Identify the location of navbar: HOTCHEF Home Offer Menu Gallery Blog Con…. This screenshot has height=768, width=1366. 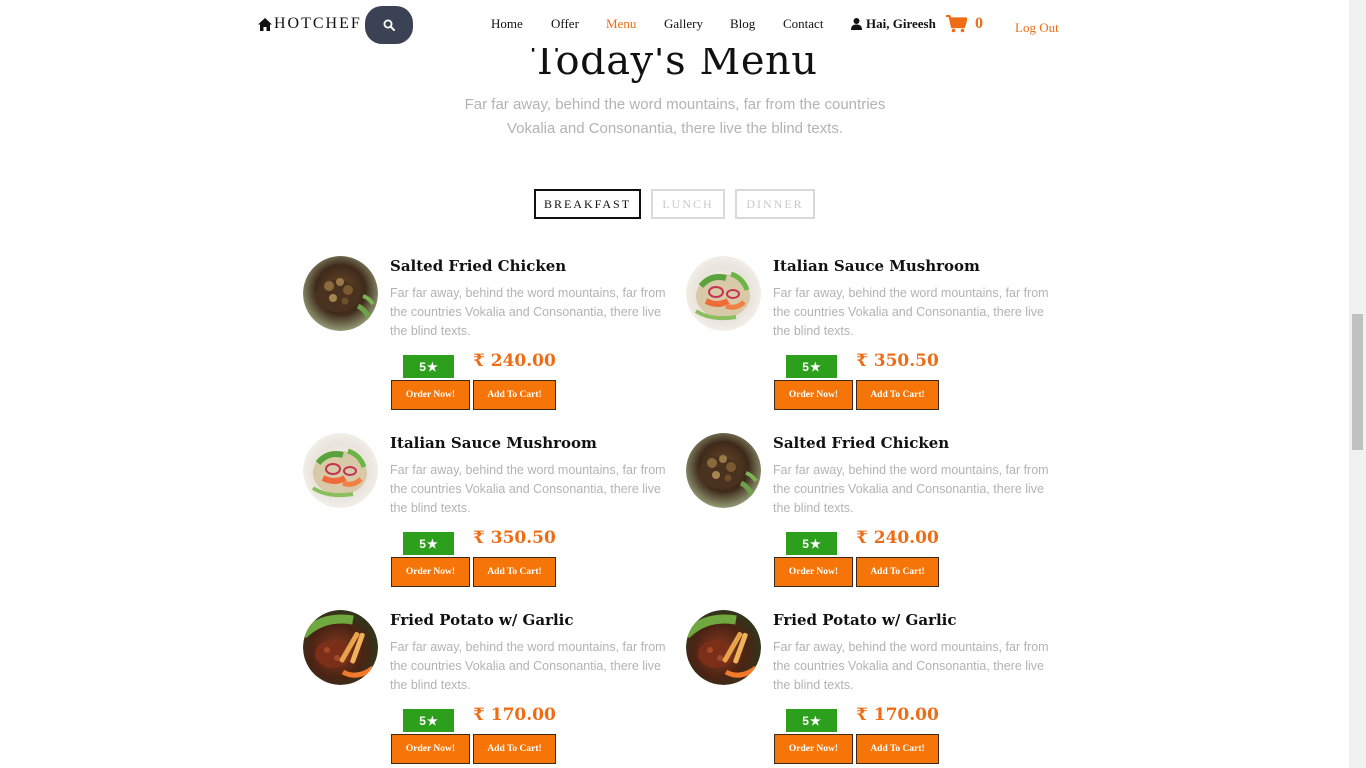
(674, 24).